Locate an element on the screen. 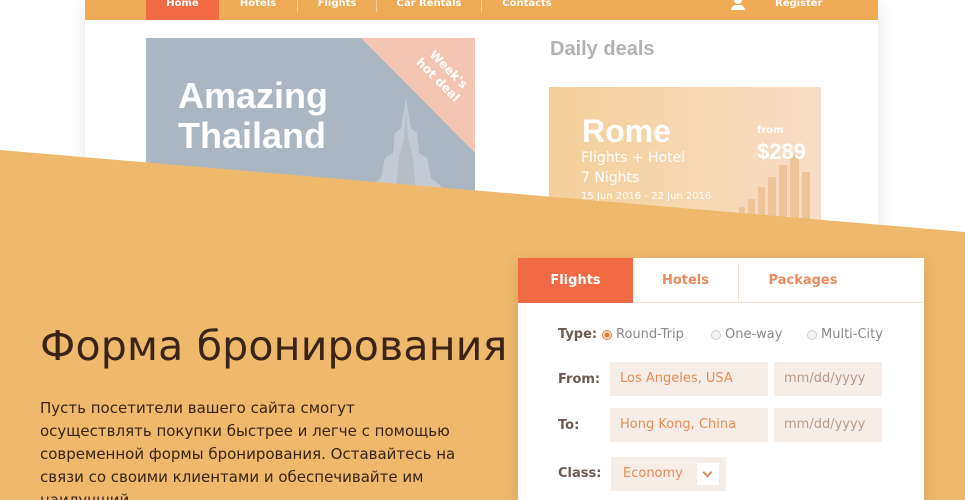 The height and width of the screenshot is (500, 965). radio-checked-icon is located at coordinates (607, 335).